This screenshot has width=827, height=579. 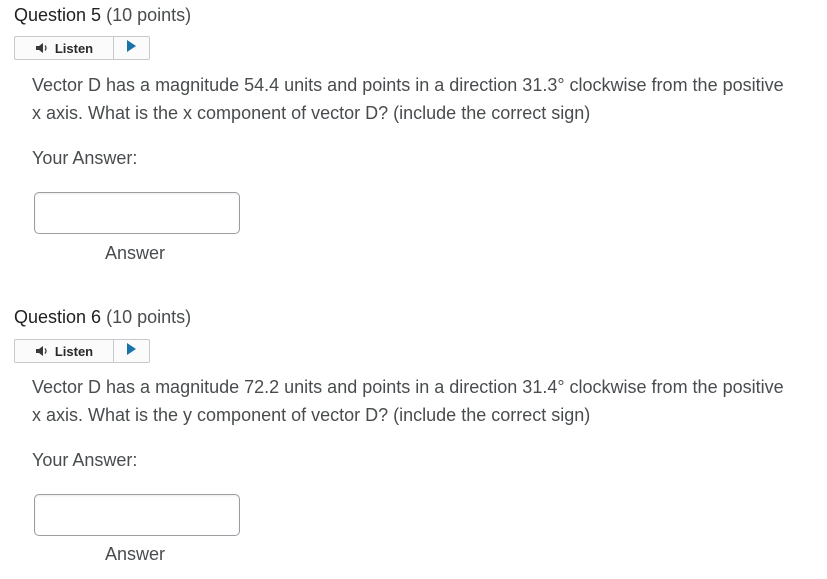 I want to click on question-title: Question 5 (10 points), so click(x=414, y=15).